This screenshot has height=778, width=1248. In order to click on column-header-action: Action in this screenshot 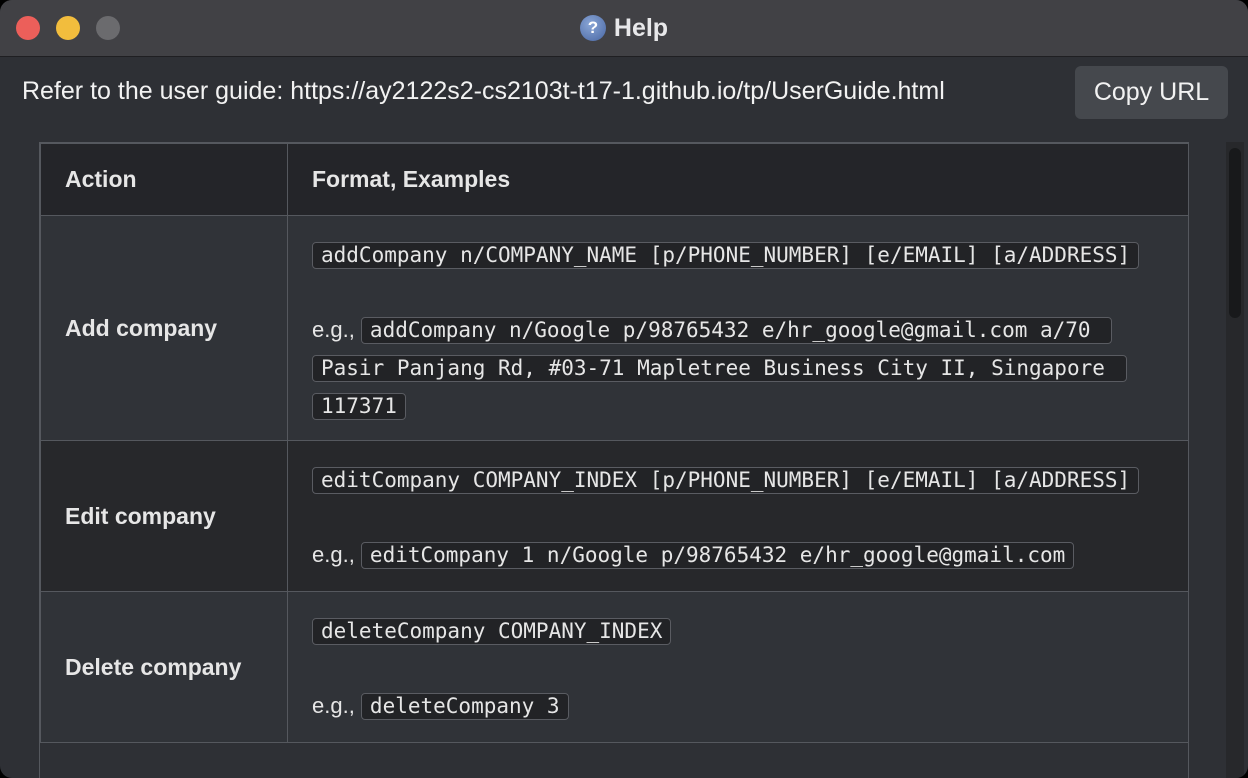, I will do `click(164, 179)`.